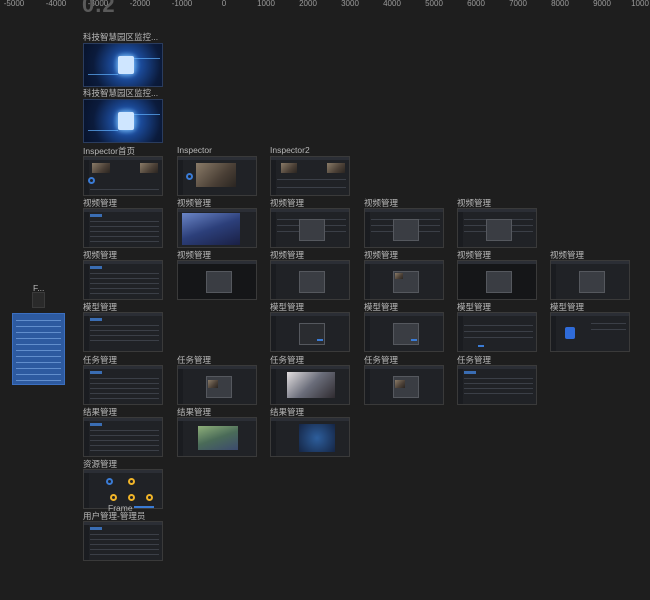  I want to click on ruler-tick: 3000, so click(350, 4).